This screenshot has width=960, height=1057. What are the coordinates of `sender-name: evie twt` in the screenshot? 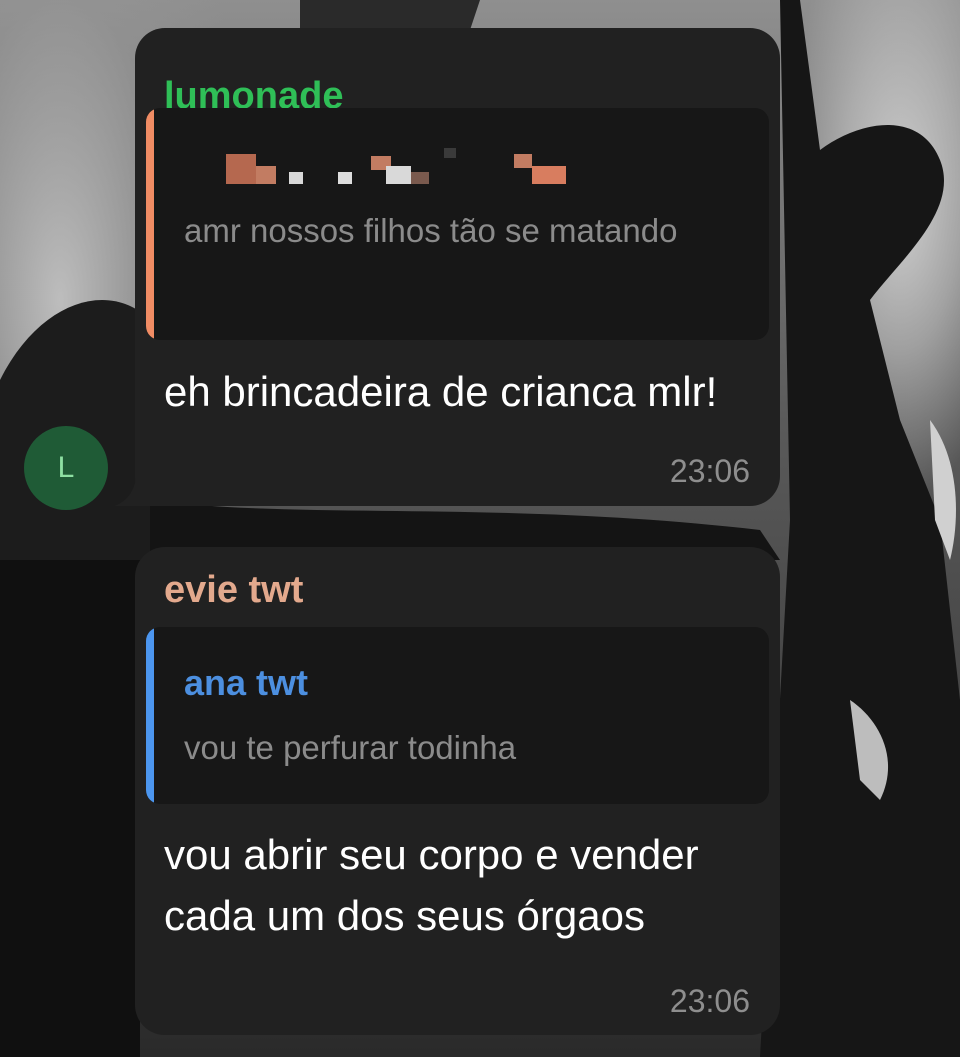 It's located at (233, 590).